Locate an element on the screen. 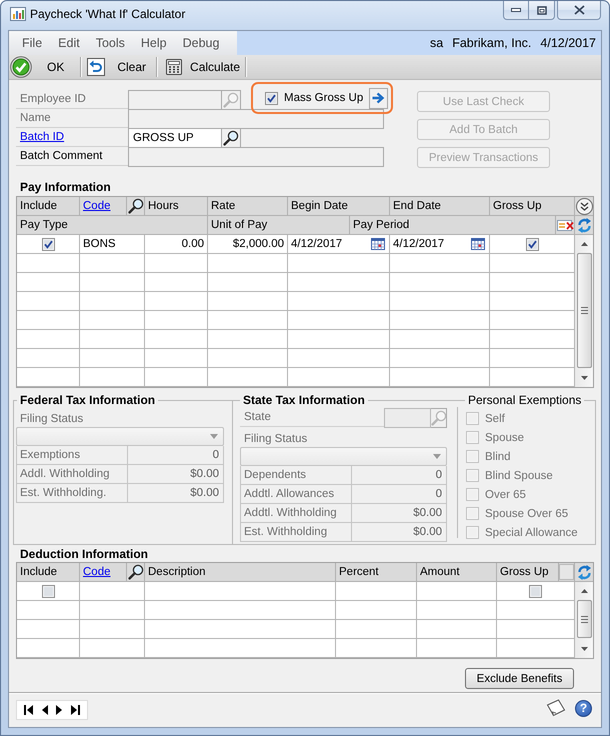  checkbox-label: Self is located at coordinates (495, 419).